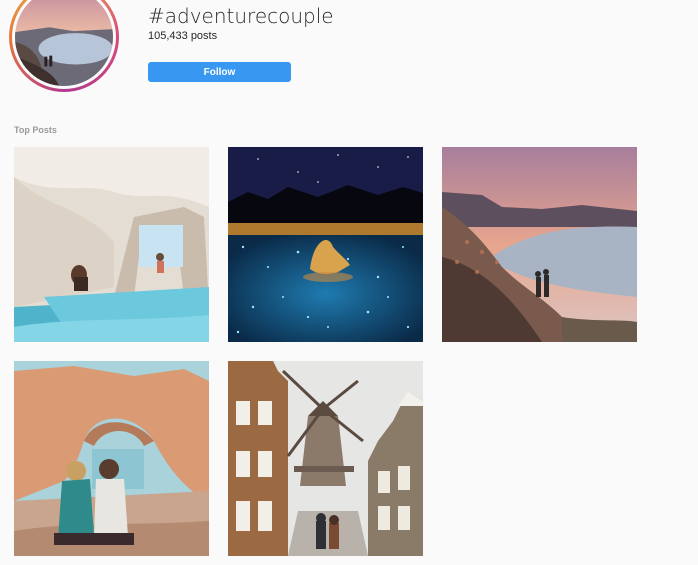  I want to click on post-thumbnail-rock-arch, so click(111, 458).